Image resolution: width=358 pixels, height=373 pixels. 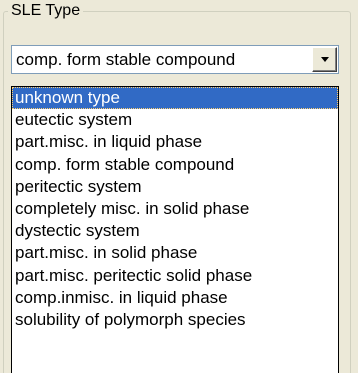 I want to click on option-part-misc-liquid-phase: part.misc. in liquid phase, so click(x=175, y=142).